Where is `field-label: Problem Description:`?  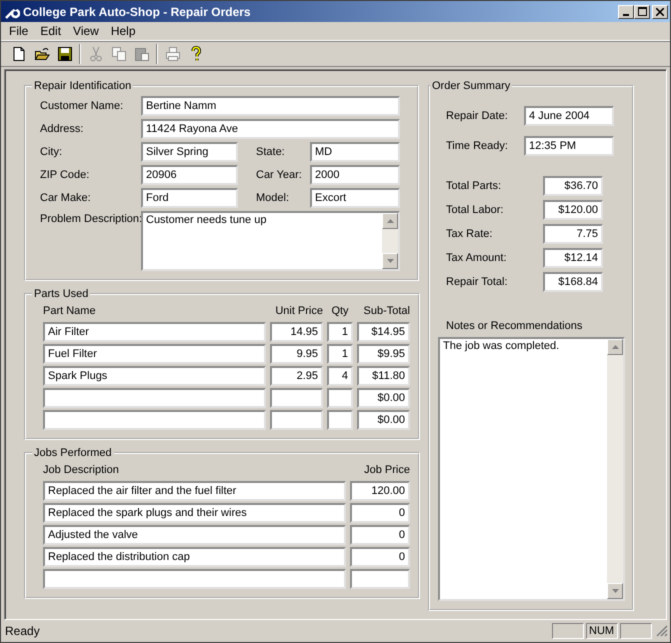 field-label: Problem Description: is located at coordinates (90, 218).